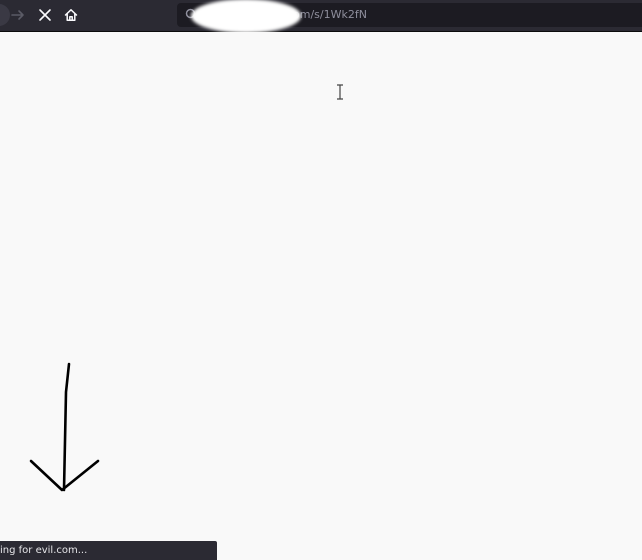 This screenshot has width=642, height=560. What do you see at coordinates (64, 427) in the screenshot?
I see `hand-drawn-down-arrow-icon` at bounding box center [64, 427].